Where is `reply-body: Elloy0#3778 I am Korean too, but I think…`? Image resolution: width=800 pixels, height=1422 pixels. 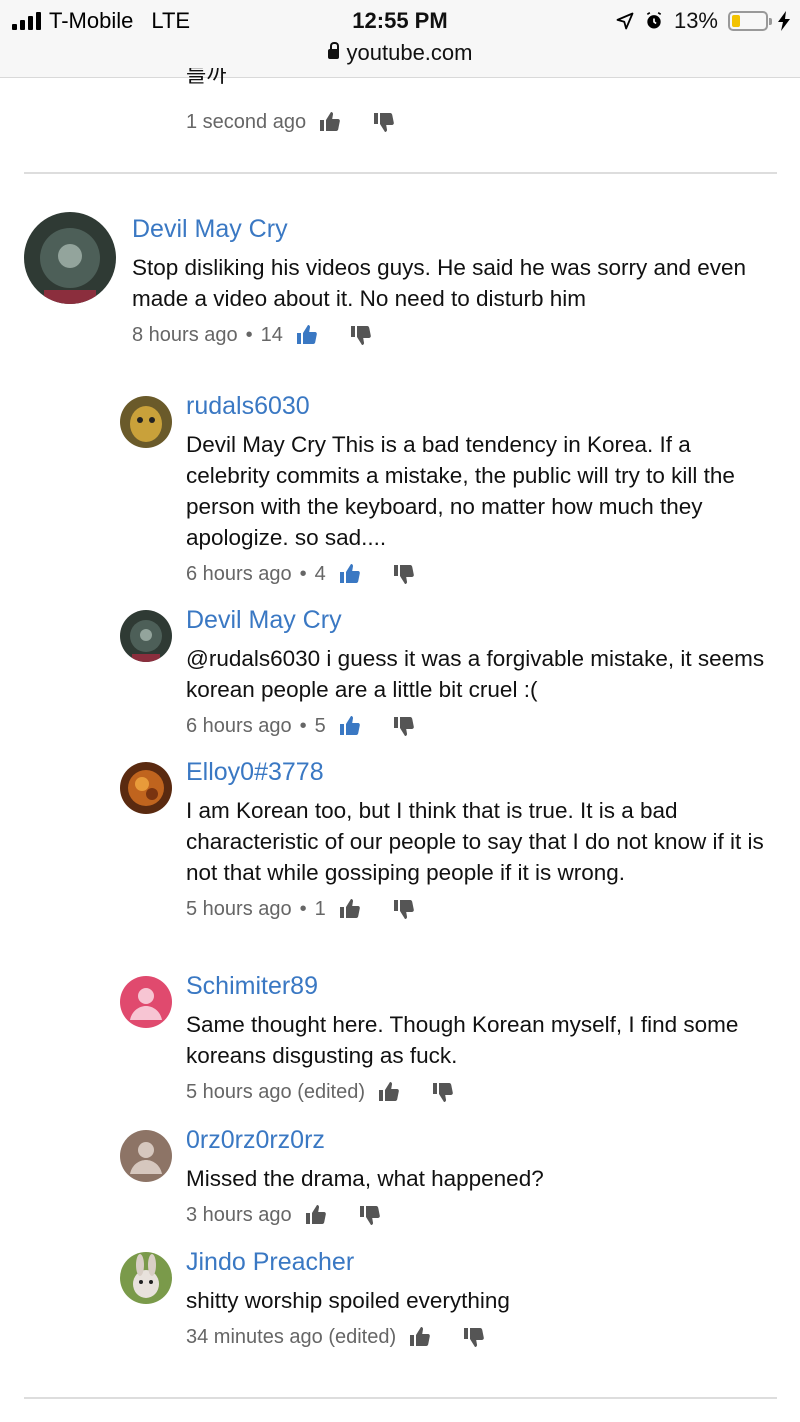 reply-body: Elloy0#3778 I am Korean too, but I think… is located at coordinates (476, 839).